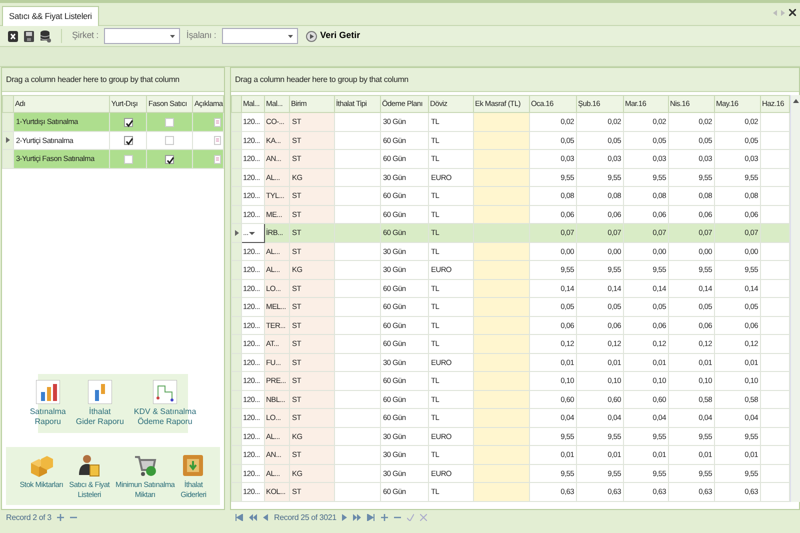 This screenshot has height=533, width=800. I want to click on record-counter: Record 25 of 3021, so click(305, 518).